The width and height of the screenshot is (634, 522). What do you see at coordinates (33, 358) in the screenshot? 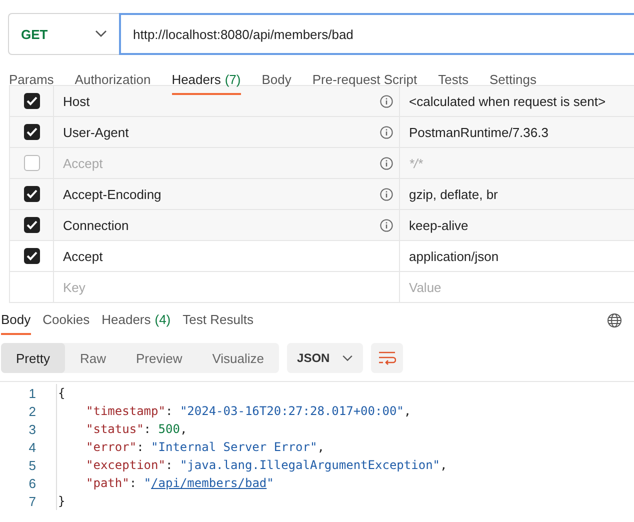
I see `view-mode-tab: Pretty` at bounding box center [33, 358].